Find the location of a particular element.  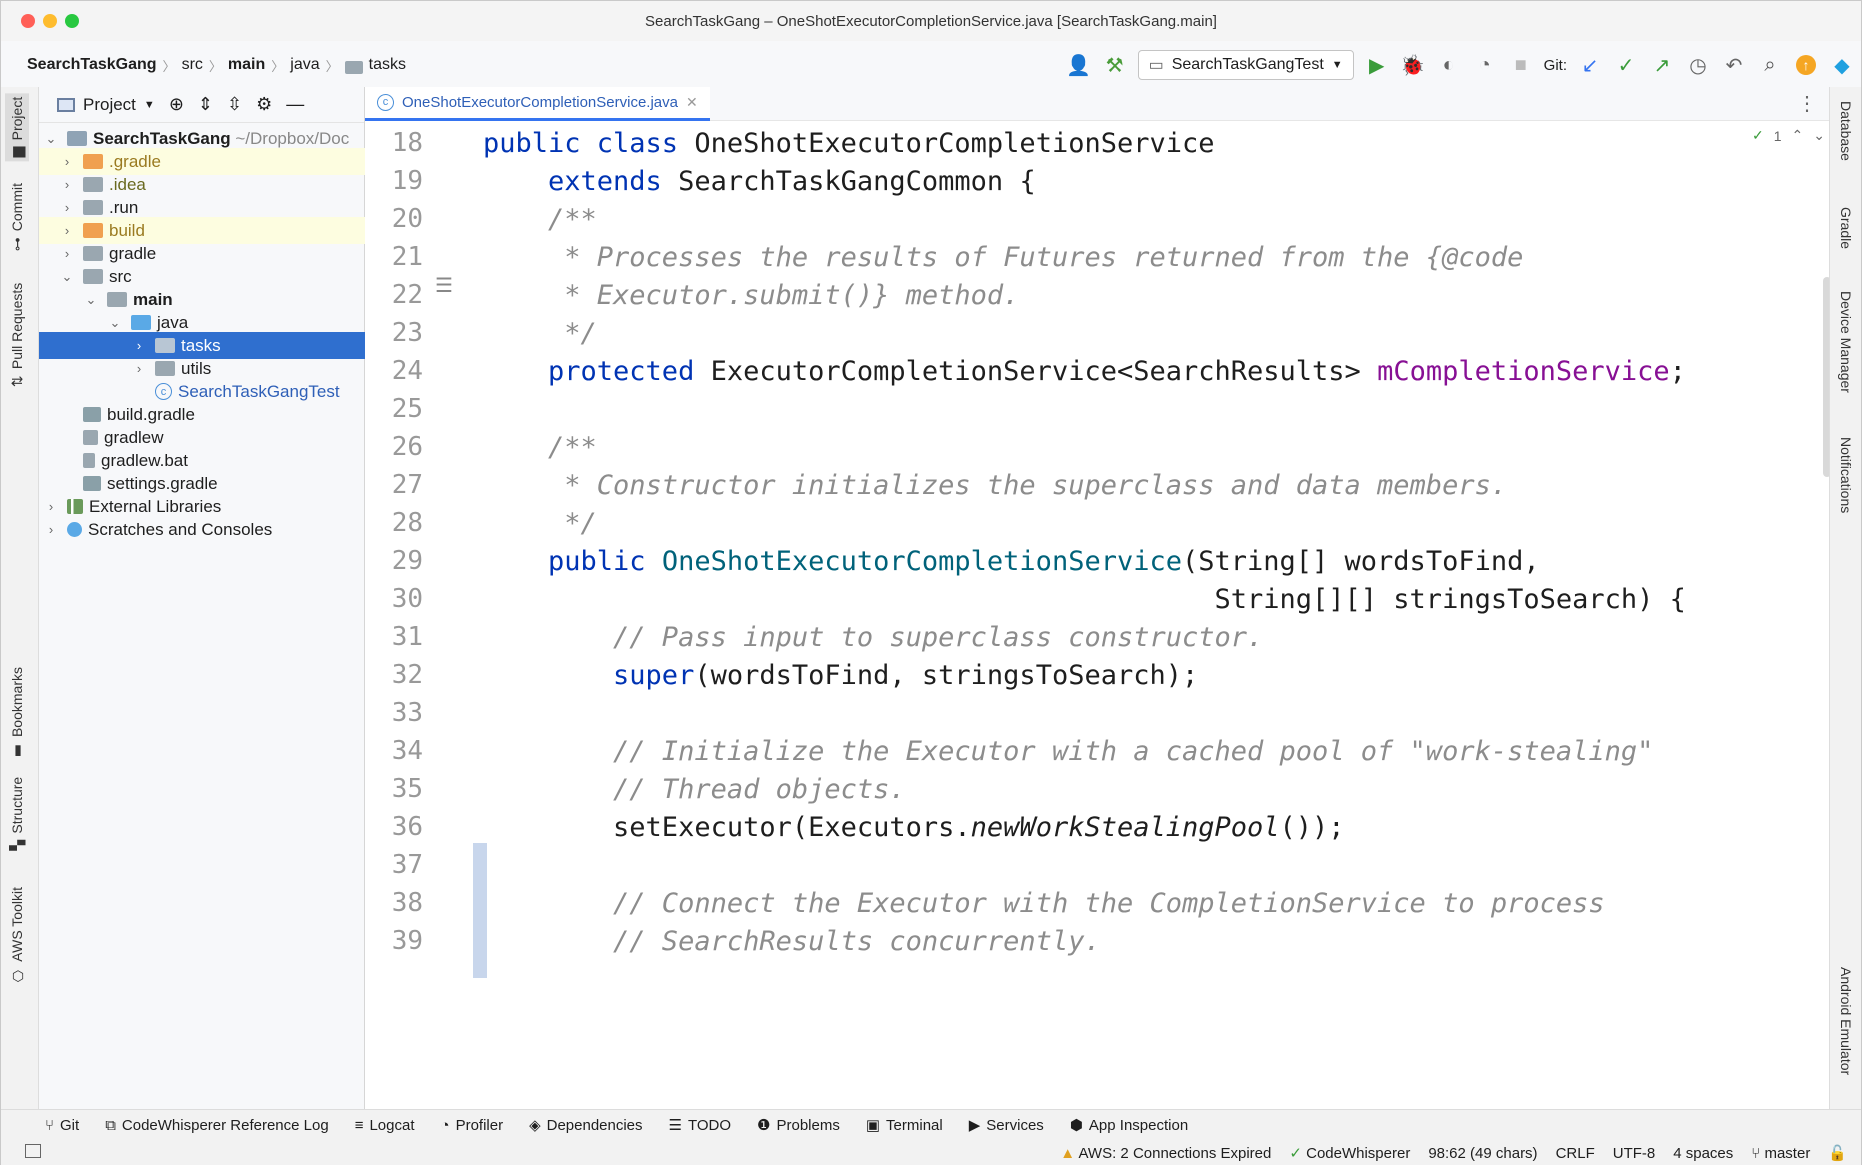

tool-dependencies: ◈ Dependencies is located at coordinates (585, 1125).